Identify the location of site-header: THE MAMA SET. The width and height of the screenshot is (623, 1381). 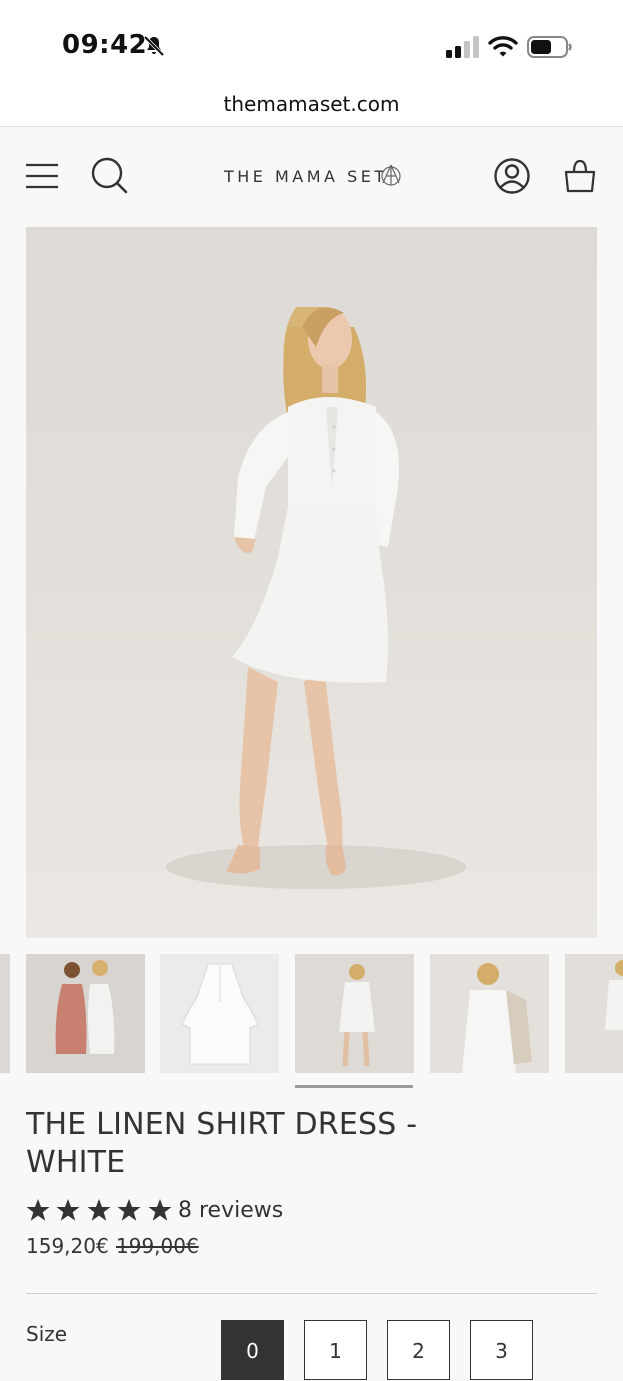
(311, 176).